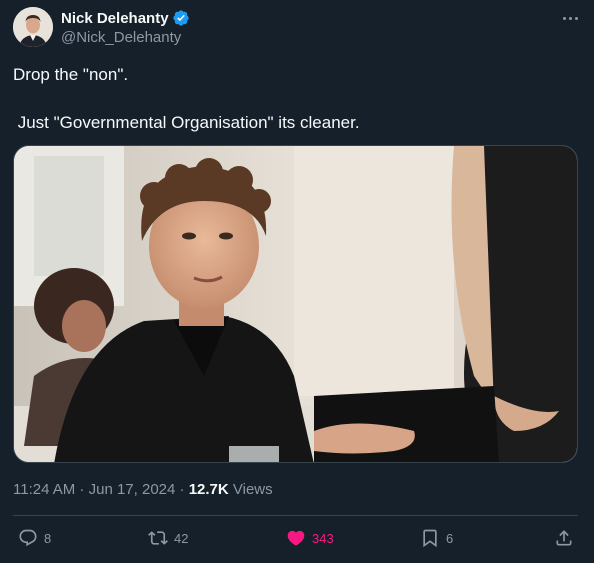 The height and width of the screenshot is (563, 594). What do you see at coordinates (430, 538) in the screenshot?
I see `bookmark-icon` at bounding box center [430, 538].